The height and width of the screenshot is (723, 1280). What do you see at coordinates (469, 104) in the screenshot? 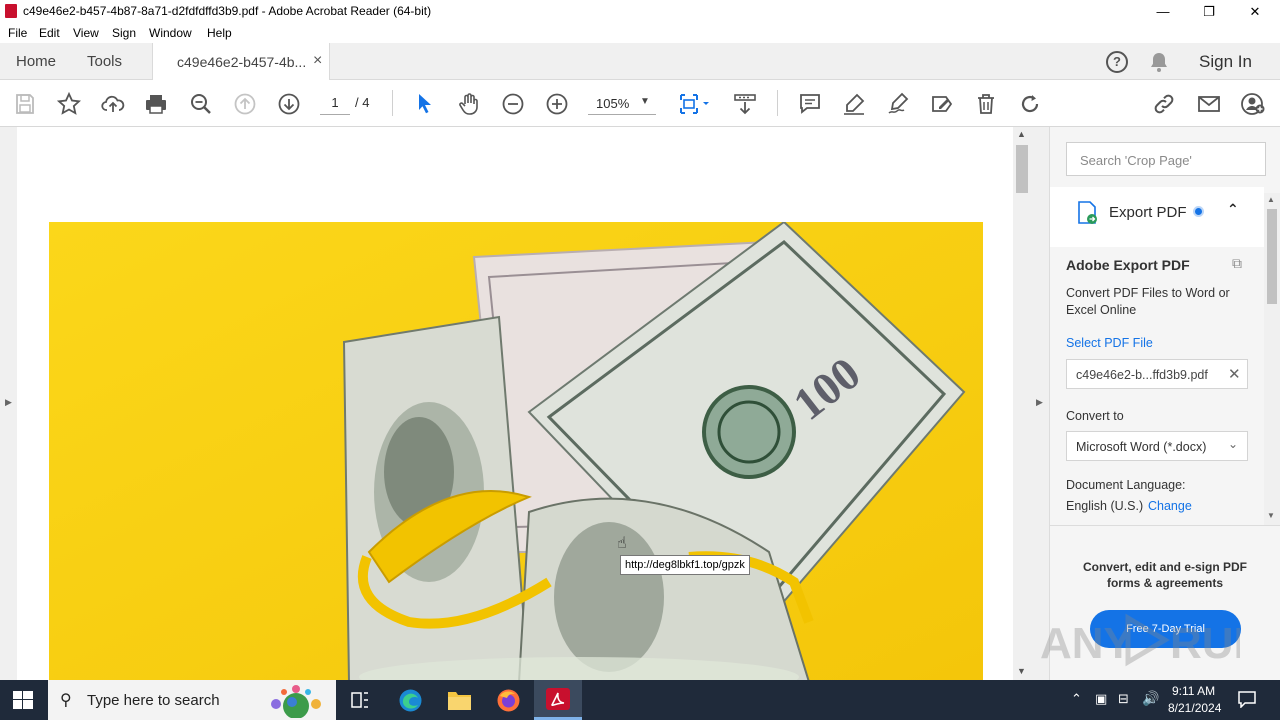
I see `hand-tool-icon` at bounding box center [469, 104].